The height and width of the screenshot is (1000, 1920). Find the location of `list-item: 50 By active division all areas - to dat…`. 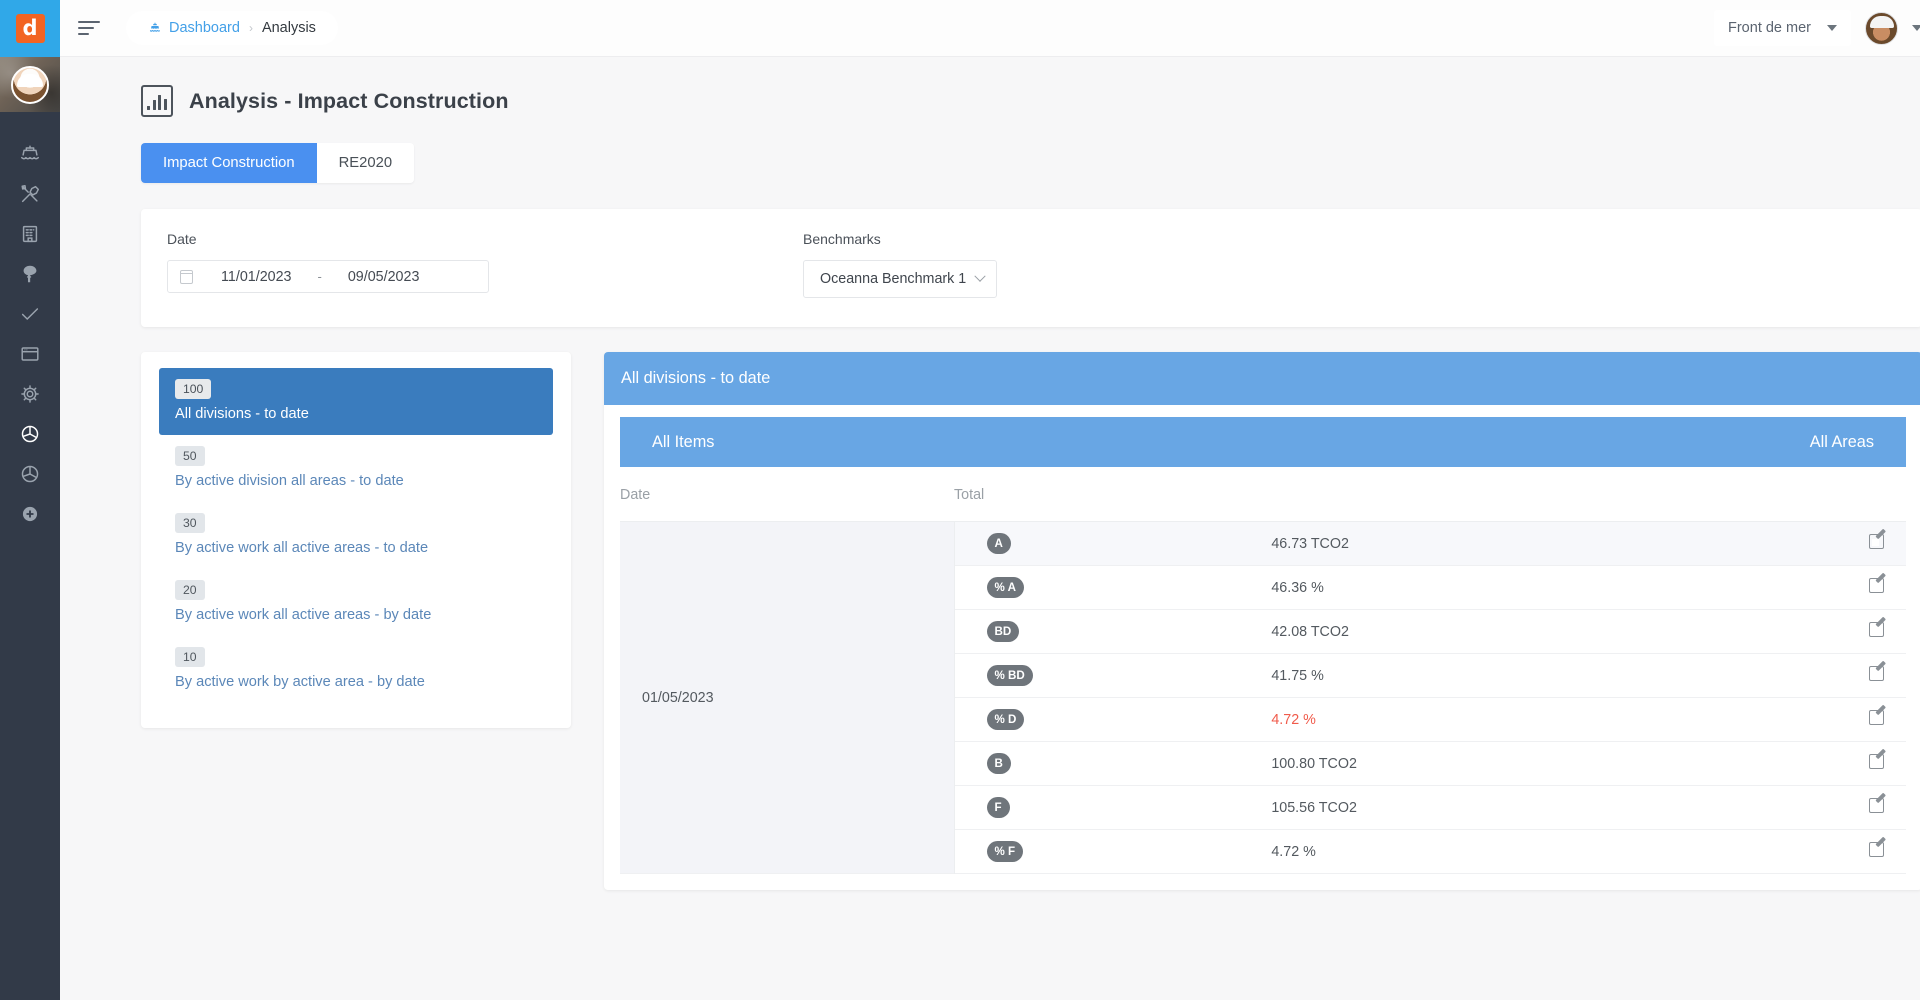

list-item: 50 By active division all areas - to dat… is located at coordinates (356, 468).